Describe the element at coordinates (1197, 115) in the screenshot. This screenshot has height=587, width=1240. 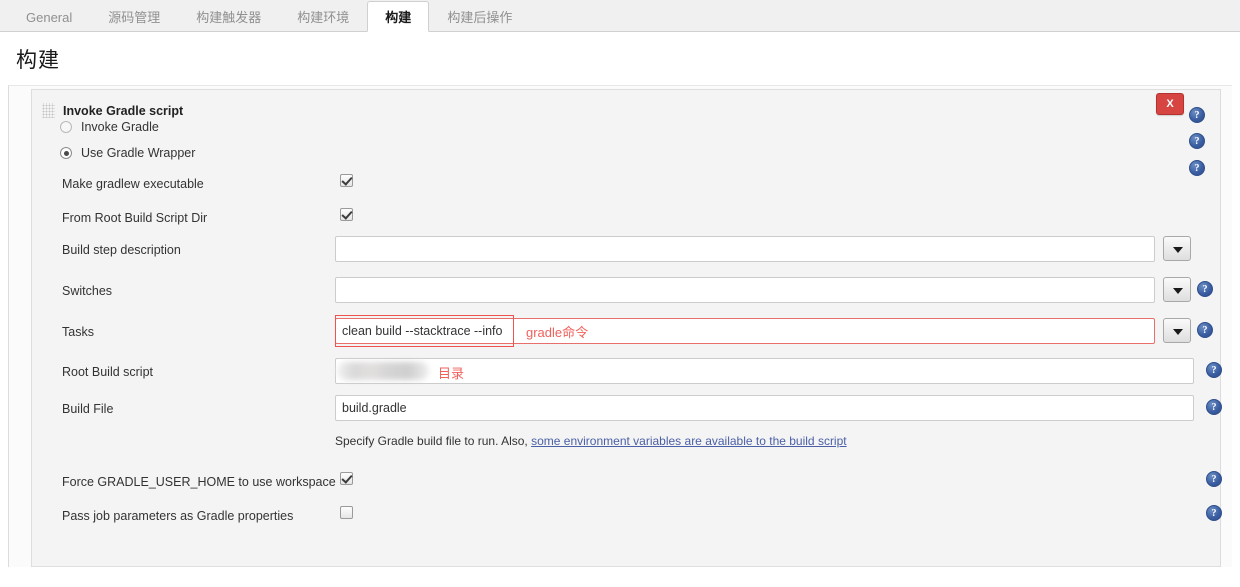
I see `help-icon-invoke-gradle-script: ?` at that location.